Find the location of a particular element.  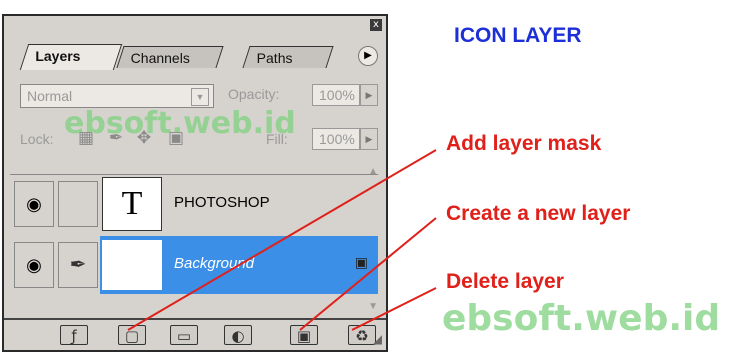

fill-value: 100% is located at coordinates (337, 139).